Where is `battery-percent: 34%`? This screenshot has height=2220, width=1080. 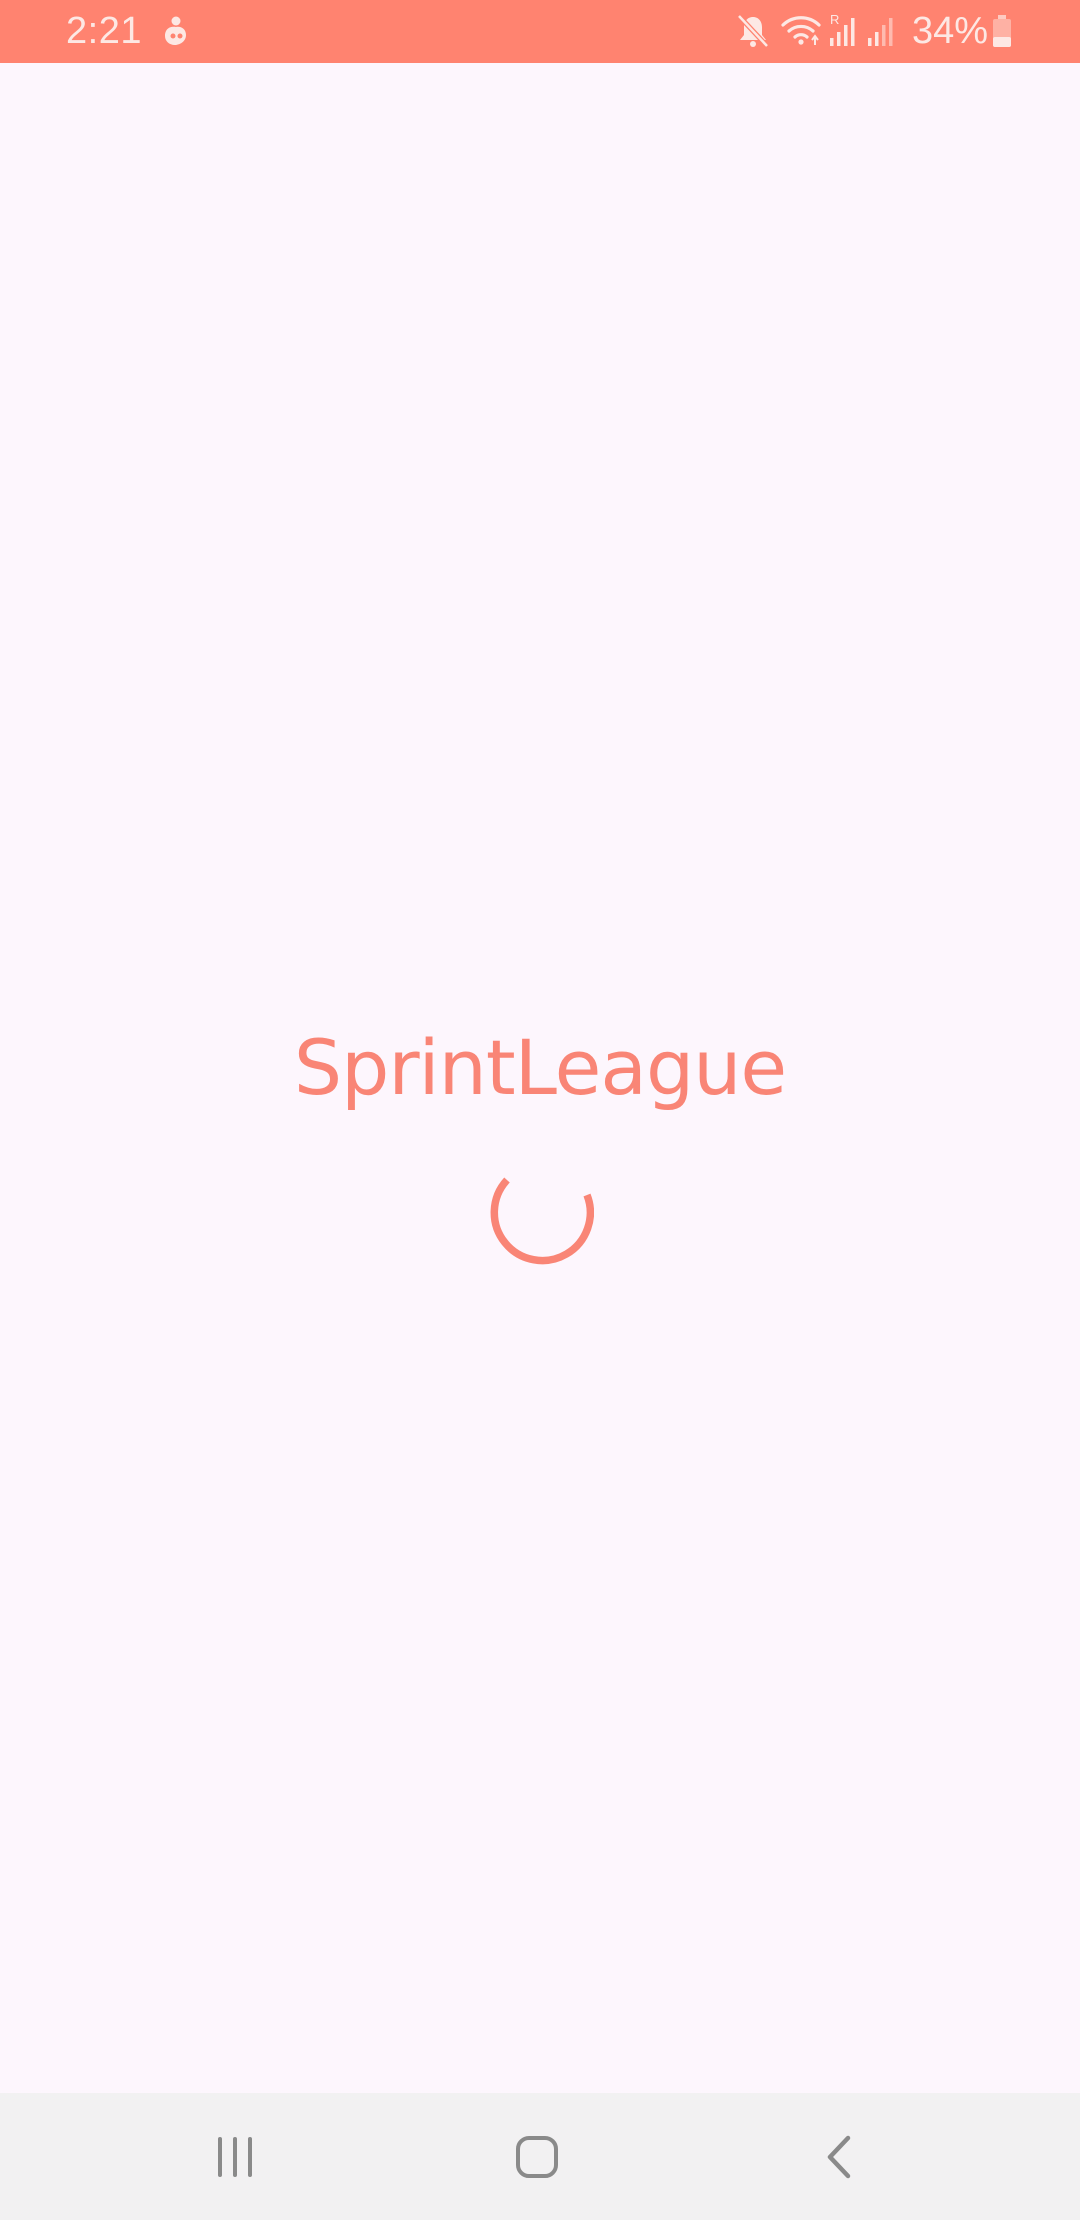 battery-percent: 34% is located at coordinates (950, 31).